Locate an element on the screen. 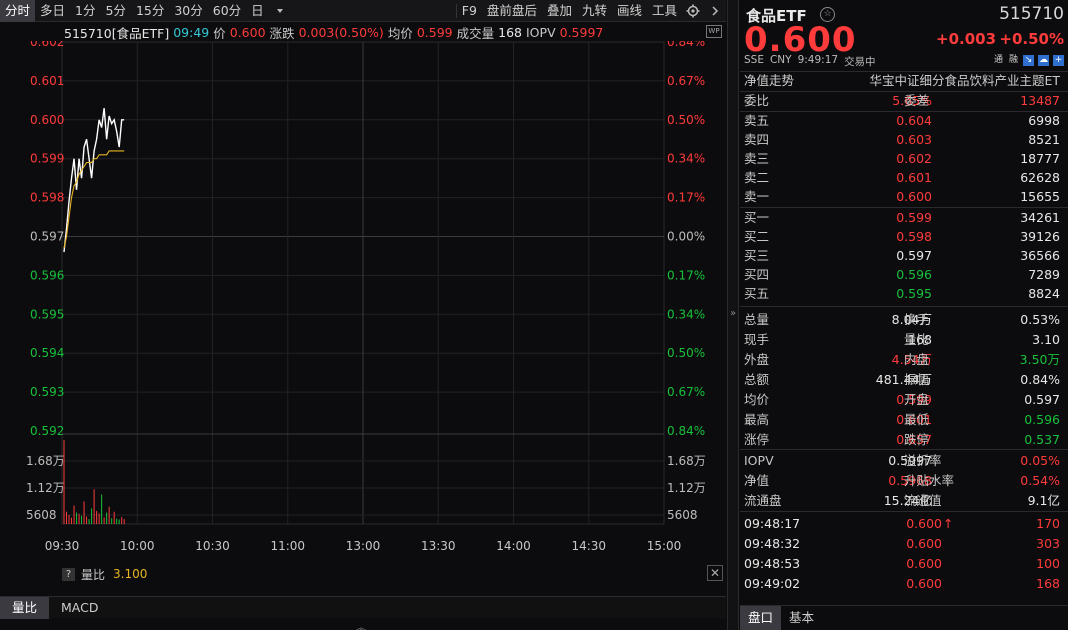 This screenshot has width=1068, height=630. ask-level-row: 卖二 0.601 62628 is located at coordinates (904, 177).